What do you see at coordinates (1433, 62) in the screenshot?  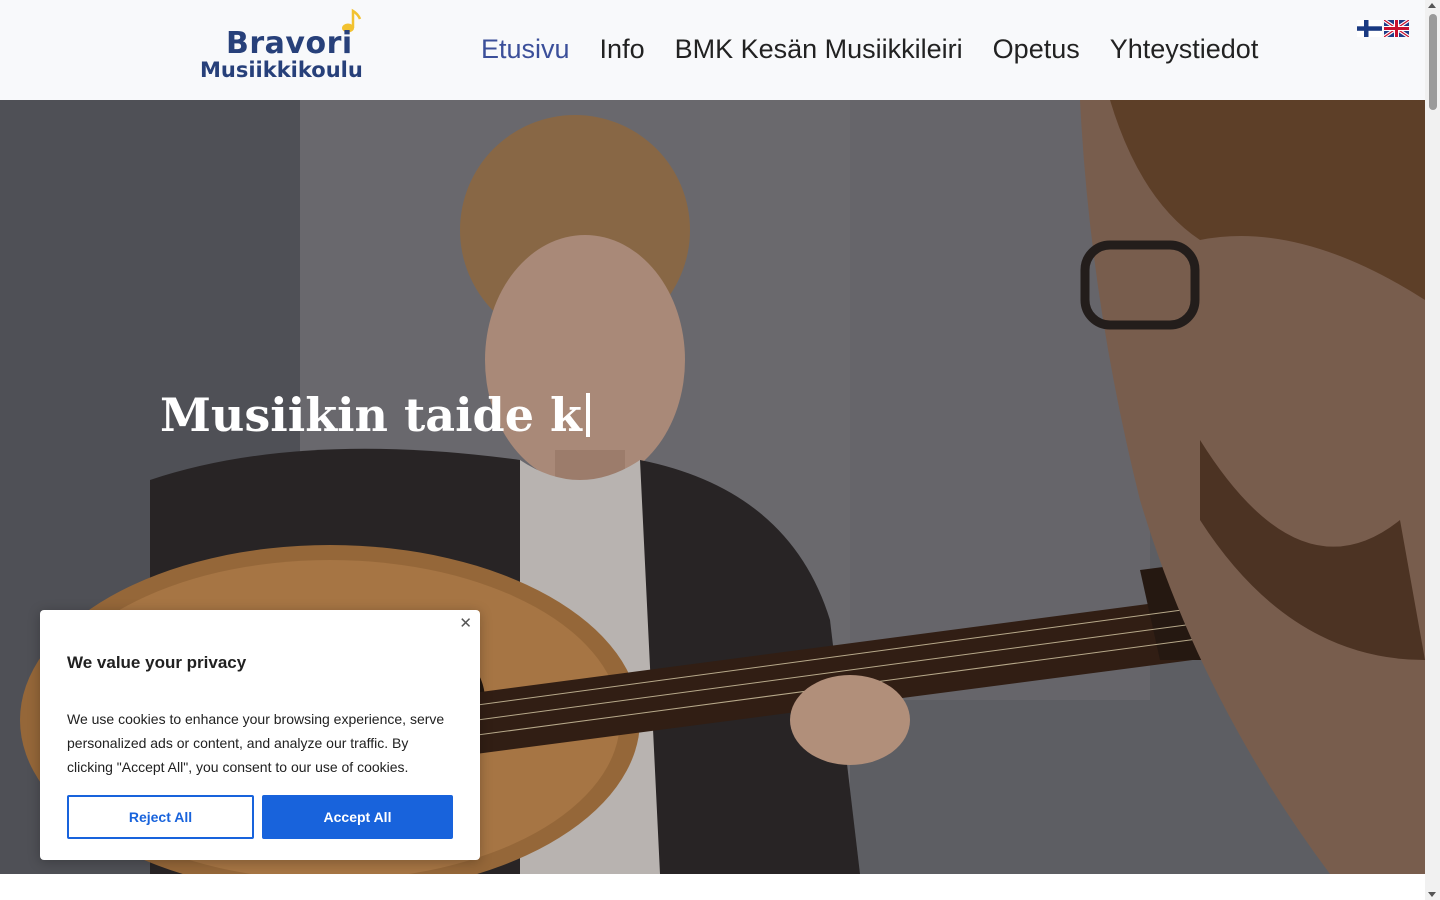 I see `scrollbar-thumb` at bounding box center [1433, 62].